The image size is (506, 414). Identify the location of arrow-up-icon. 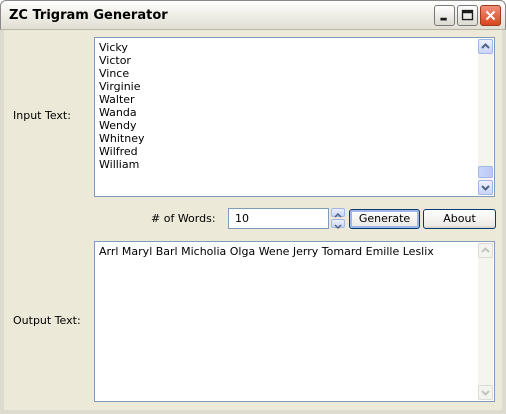
(338, 215).